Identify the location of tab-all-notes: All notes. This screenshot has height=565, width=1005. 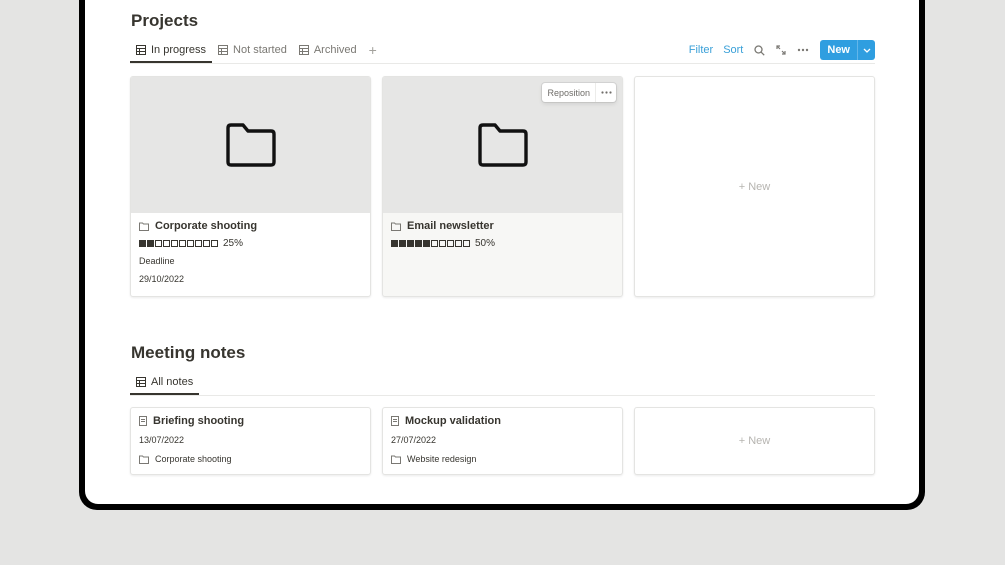
(165, 382).